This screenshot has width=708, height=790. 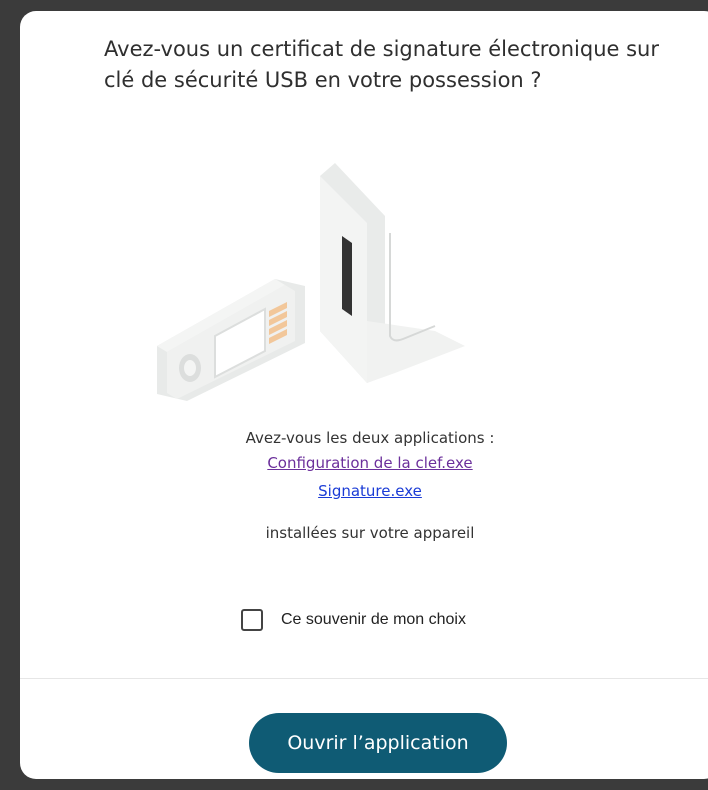 I want to click on usb-illustration-svg, so click(x=311, y=282).